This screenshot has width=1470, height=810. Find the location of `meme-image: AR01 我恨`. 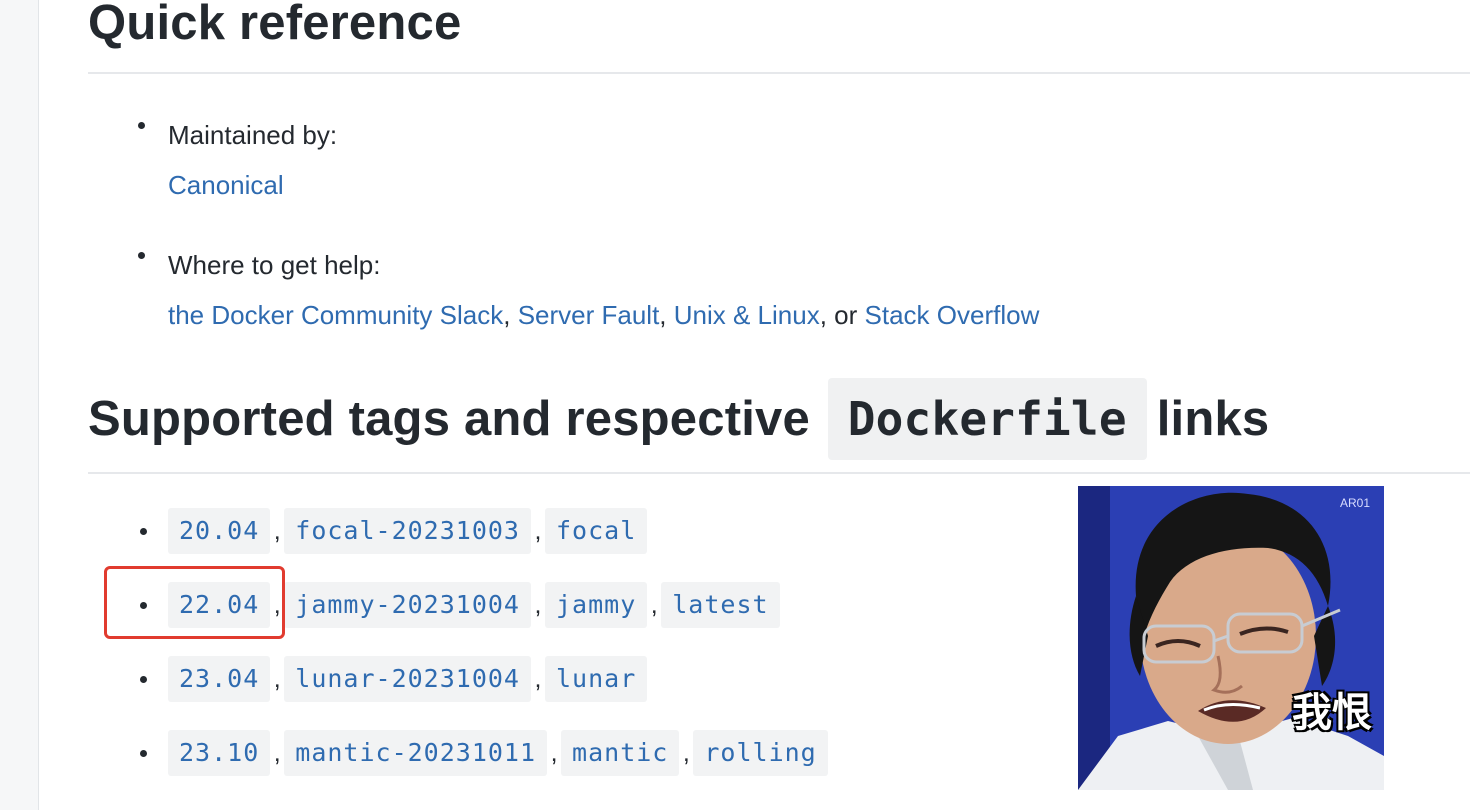

meme-image: AR01 我恨 is located at coordinates (1231, 638).